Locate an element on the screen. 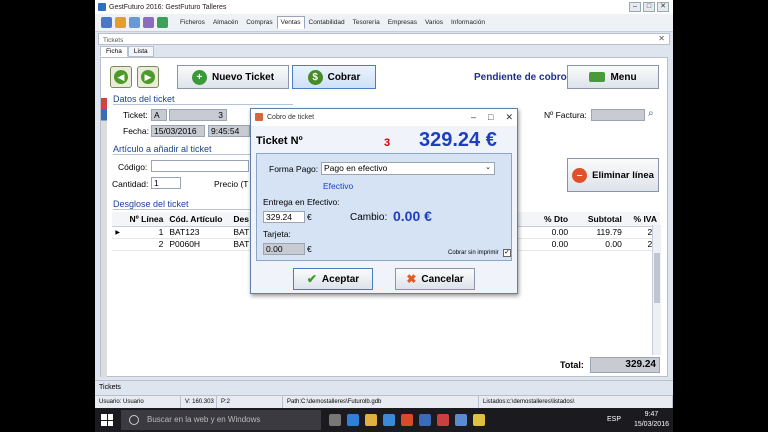  search-icon: ⌕ is located at coordinates (651, 113).